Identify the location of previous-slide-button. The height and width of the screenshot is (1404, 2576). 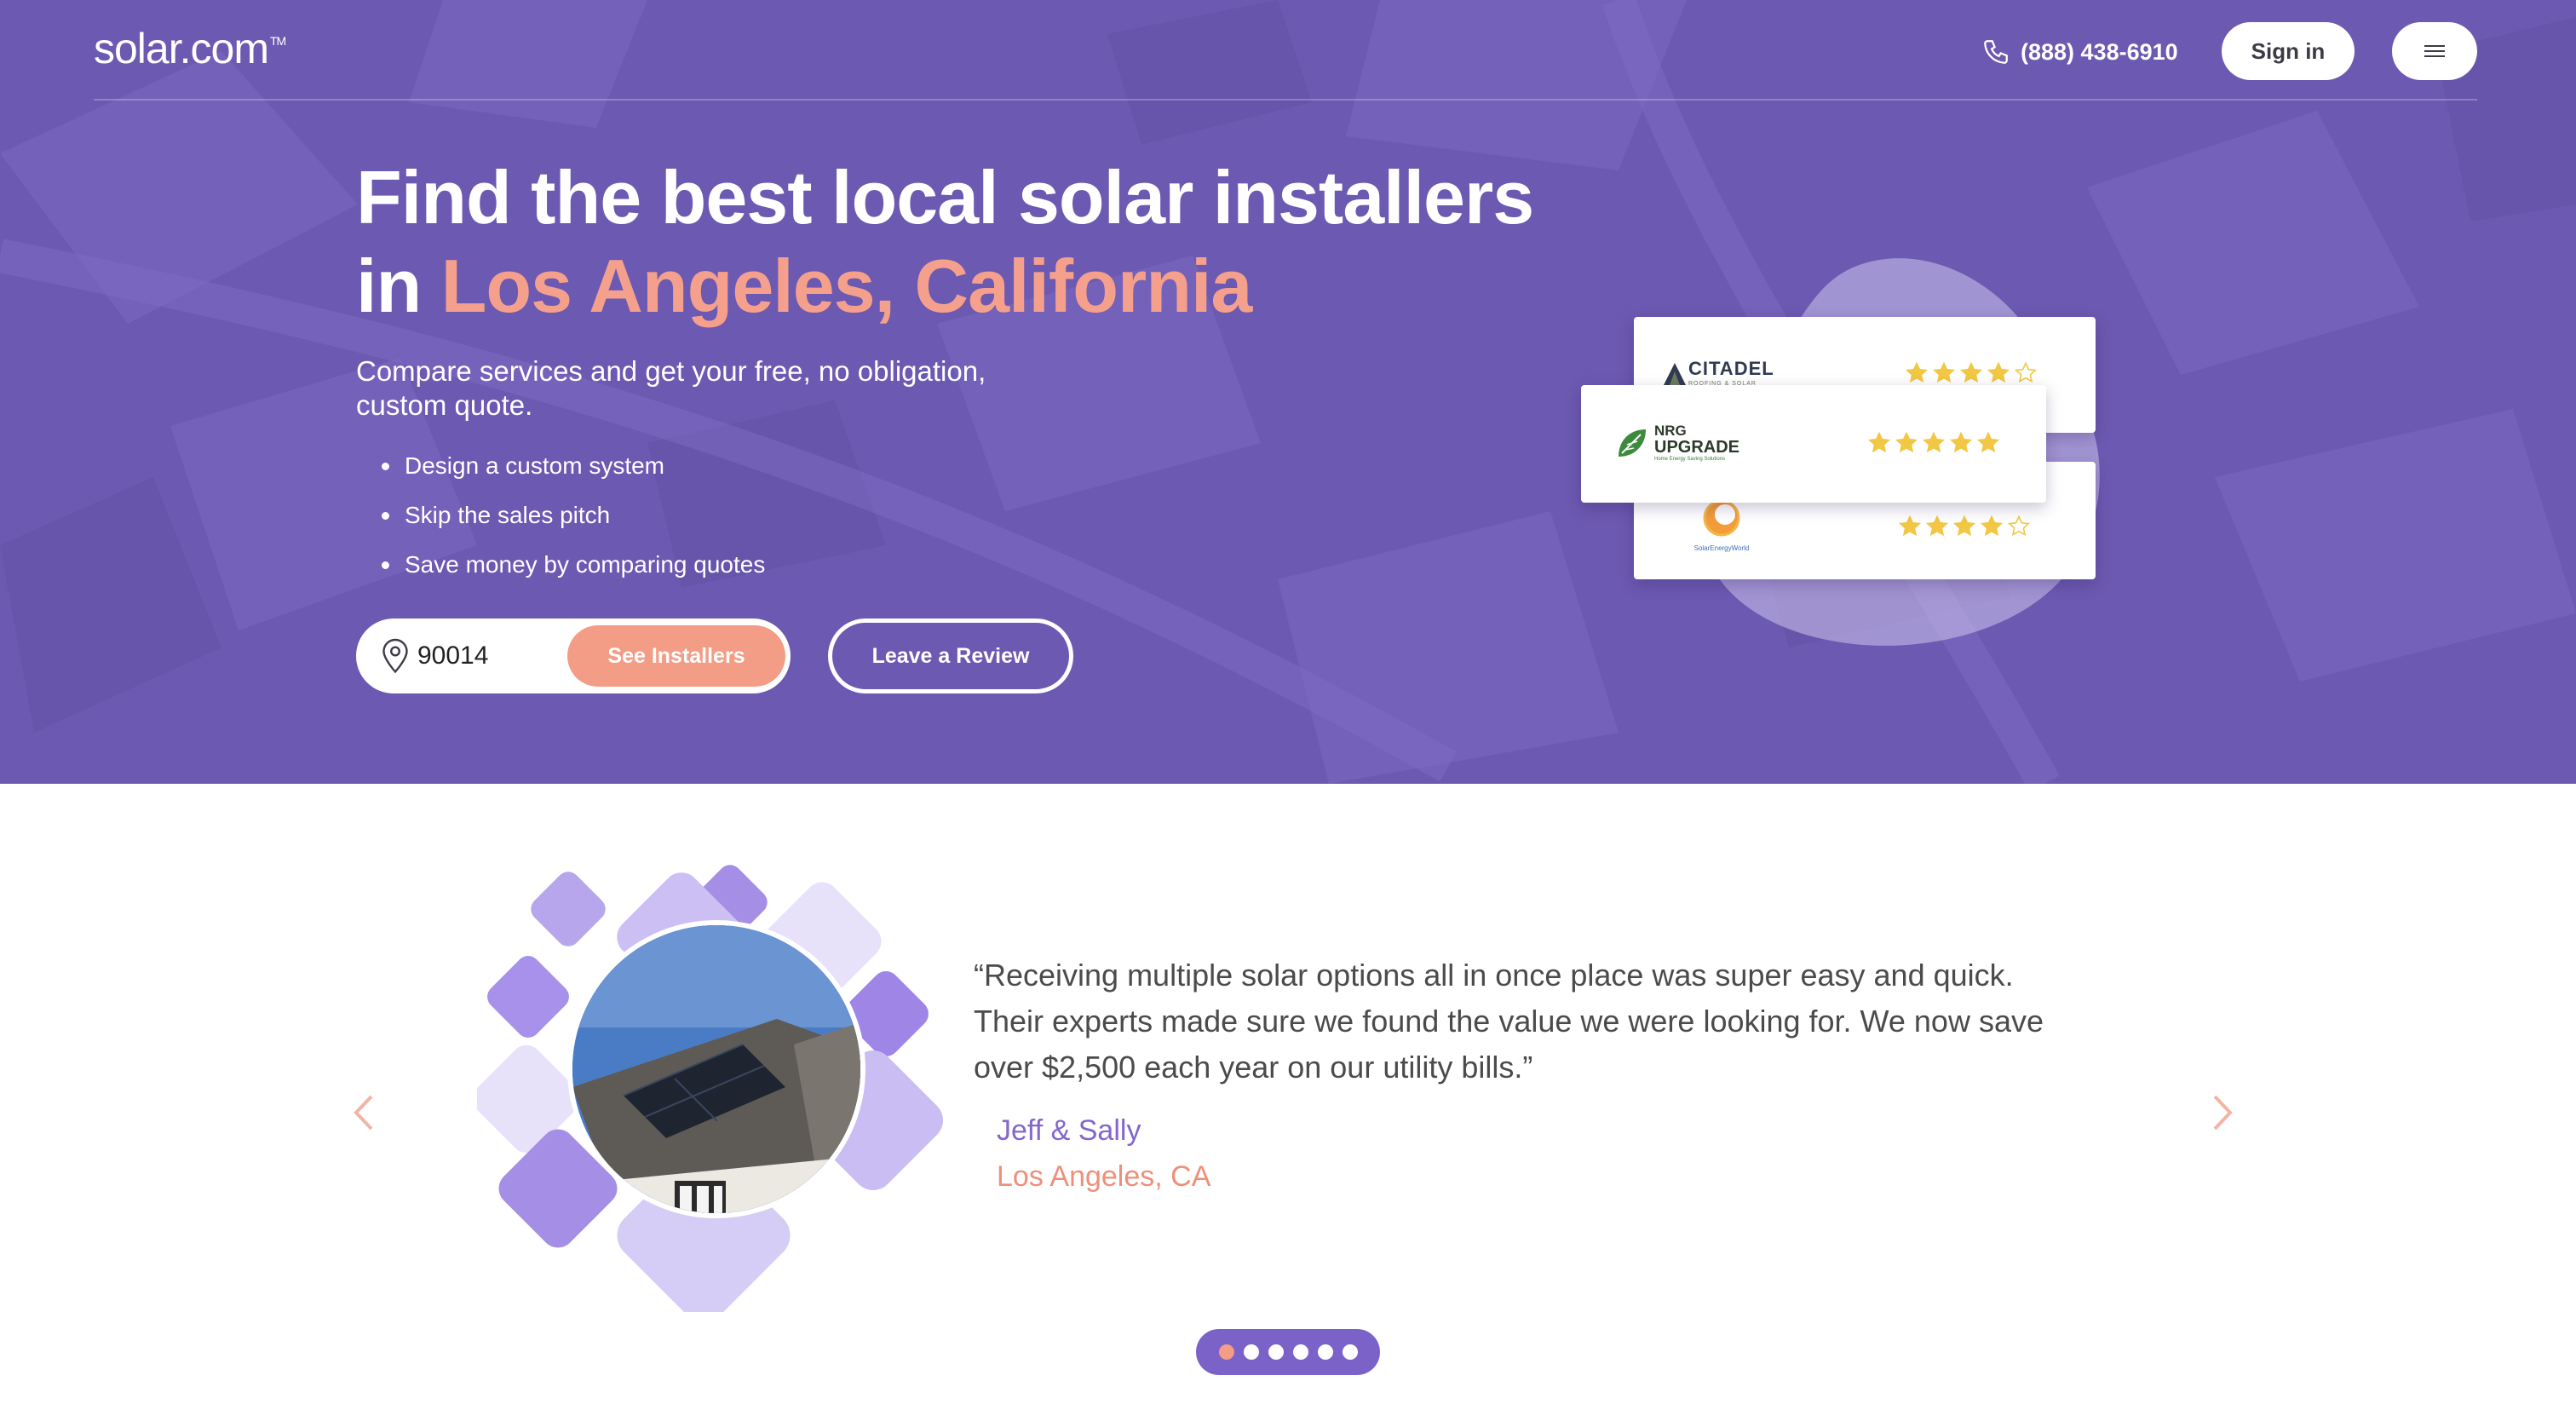
(358, 1111).